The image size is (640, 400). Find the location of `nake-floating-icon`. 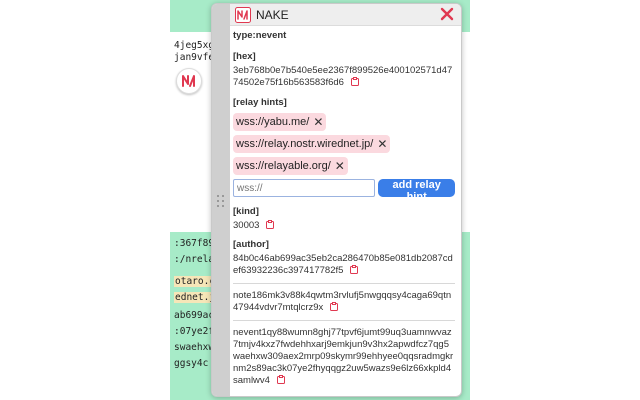

nake-floating-icon is located at coordinates (189, 81).